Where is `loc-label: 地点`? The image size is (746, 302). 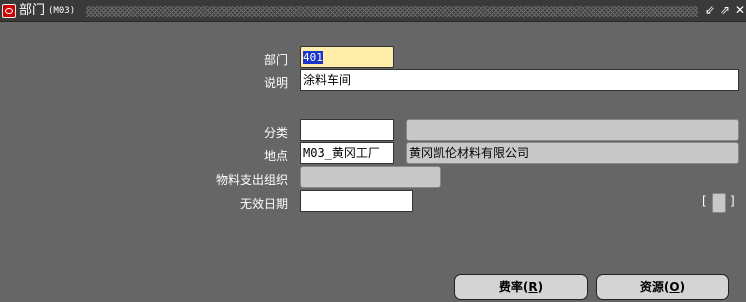
loc-label: 地点 is located at coordinates (275, 156).